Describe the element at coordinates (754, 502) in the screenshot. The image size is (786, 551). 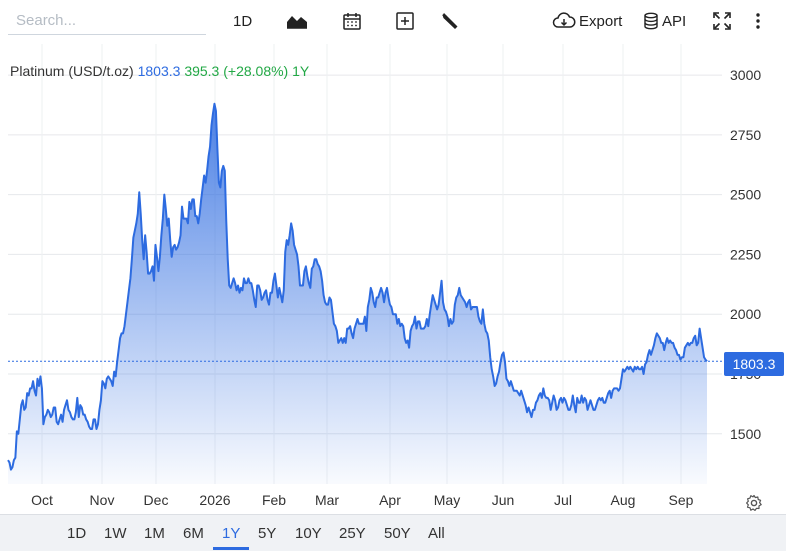
I see `gear-icon` at that location.